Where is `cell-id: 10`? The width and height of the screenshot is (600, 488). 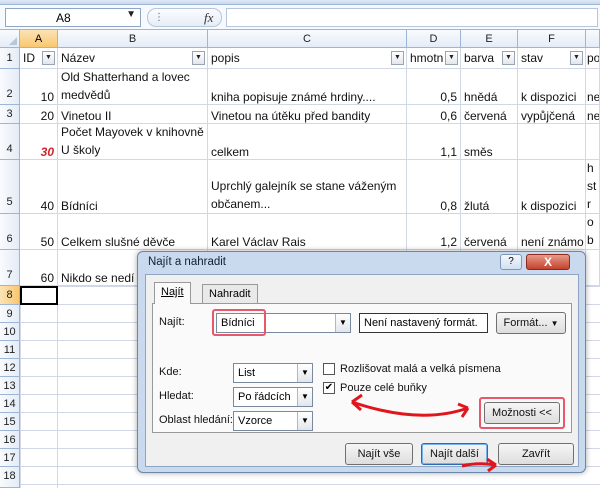
cell-id: 10 is located at coordinates (39, 87).